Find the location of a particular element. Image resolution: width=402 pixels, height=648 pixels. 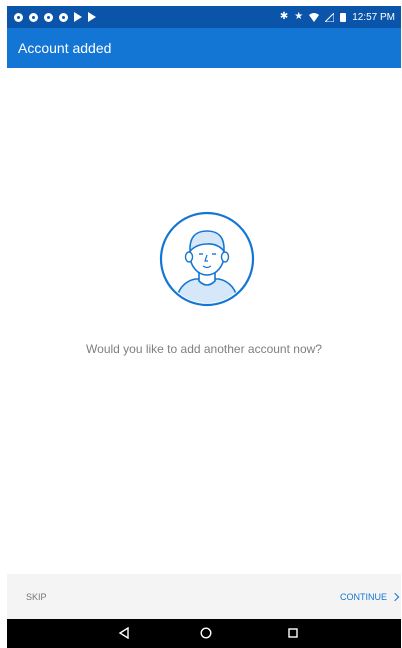

clock: 12:57 PM is located at coordinates (373, 17).